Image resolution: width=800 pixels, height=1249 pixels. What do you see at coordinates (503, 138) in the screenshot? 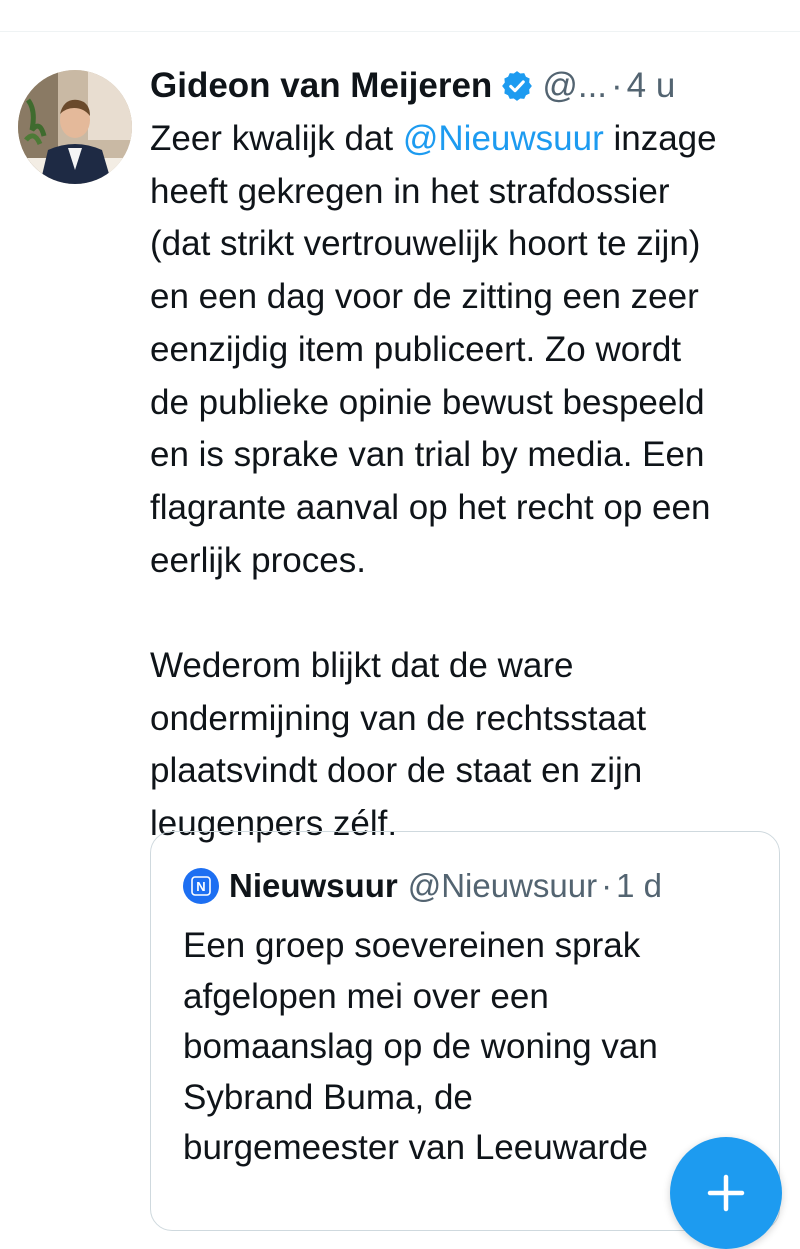
I see `mention-link: @Nieuwsuur` at bounding box center [503, 138].